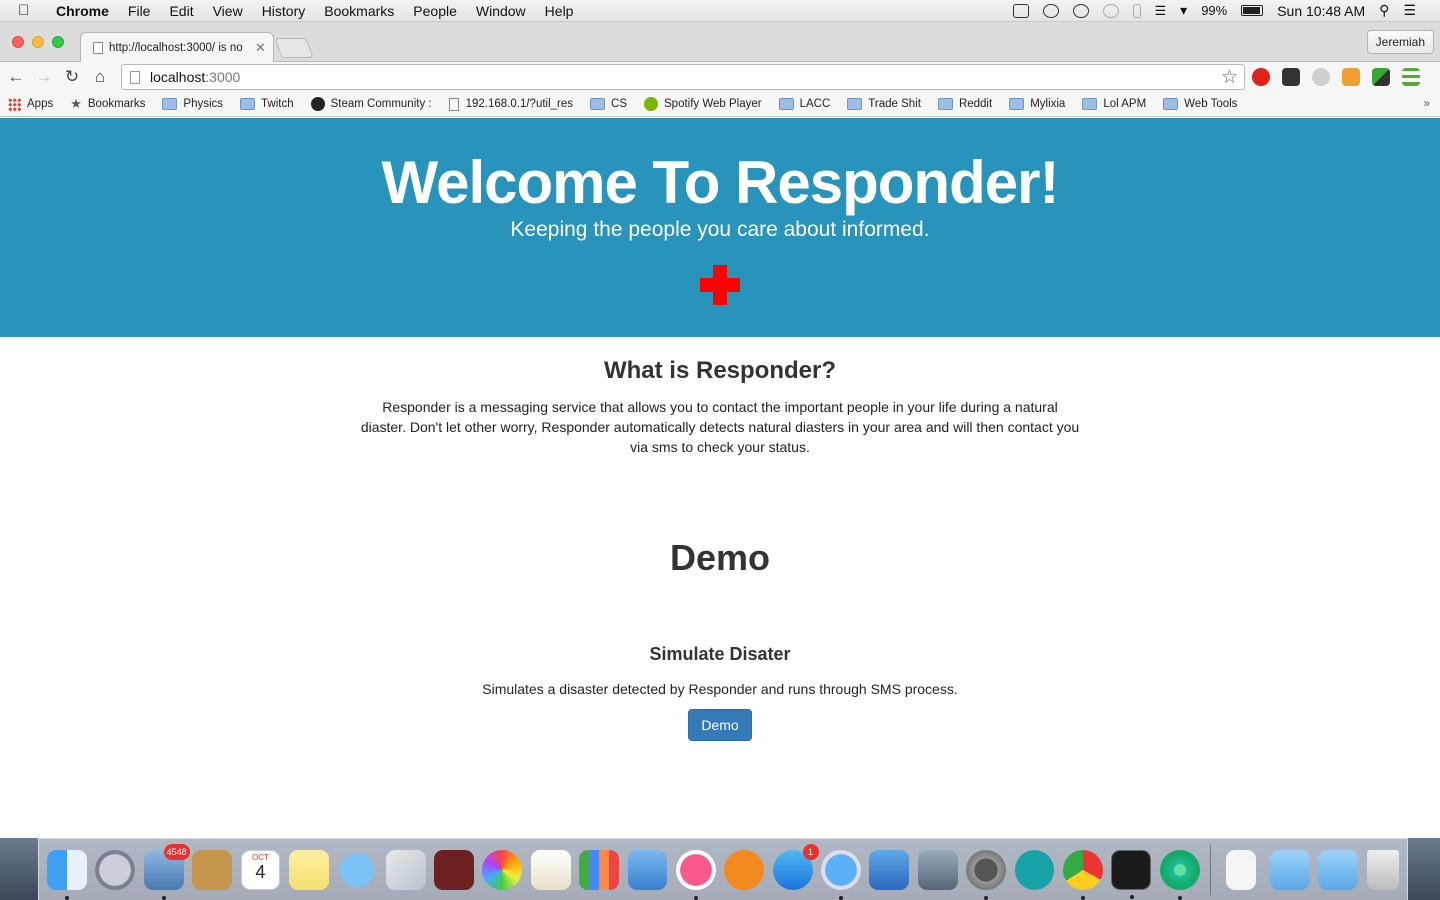  I want to click on extension-gray-icon, so click(1321, 77).